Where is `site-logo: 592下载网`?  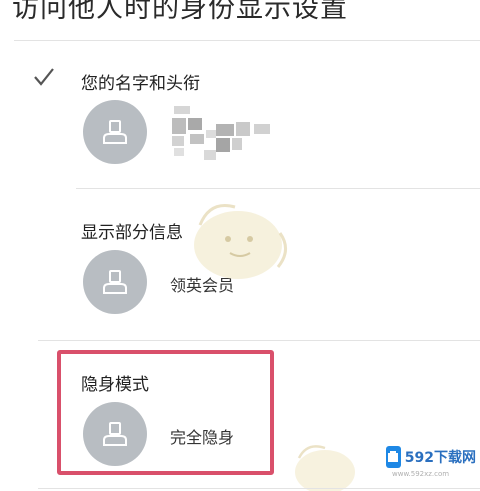 site-logo: 592下载网 is located at coordinates (431, 457).